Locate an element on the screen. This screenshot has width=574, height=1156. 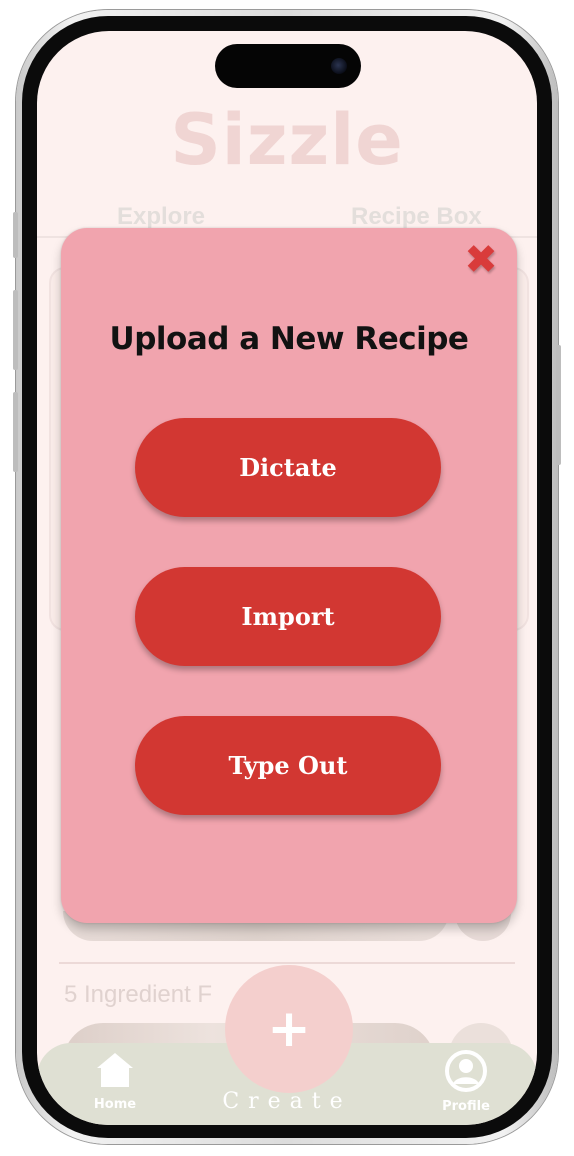
close-icon: ✖ is located at coordinates (481, 260).